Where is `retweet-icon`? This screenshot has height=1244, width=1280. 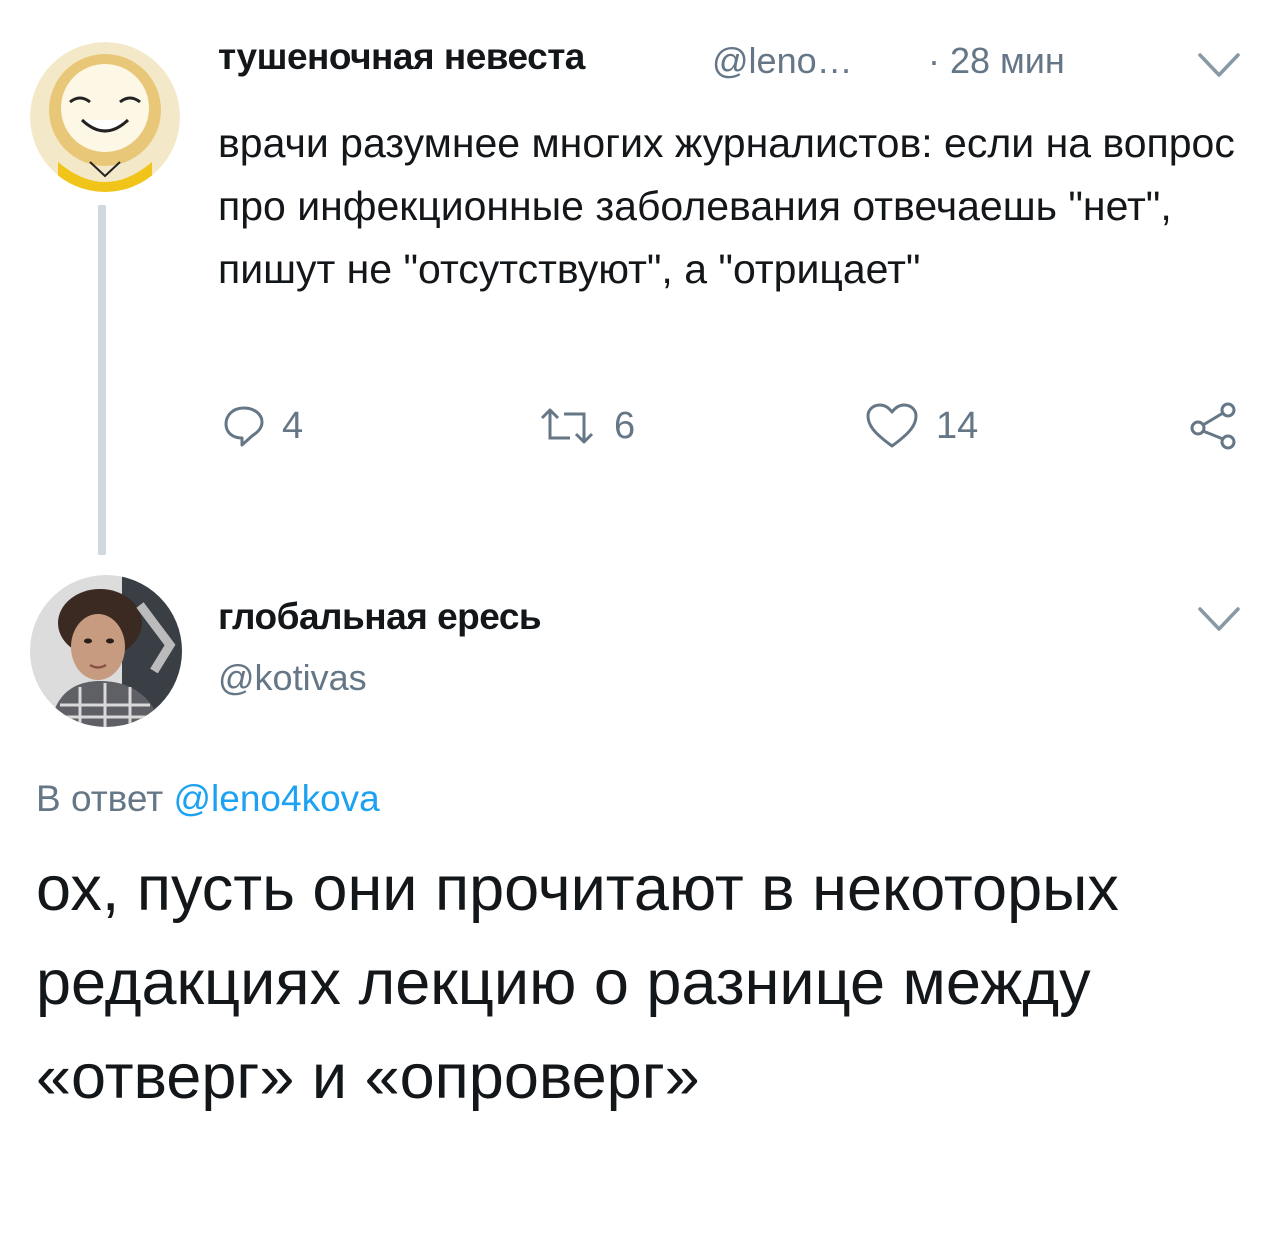 retweet-icon is located at coordinates (567, 426).